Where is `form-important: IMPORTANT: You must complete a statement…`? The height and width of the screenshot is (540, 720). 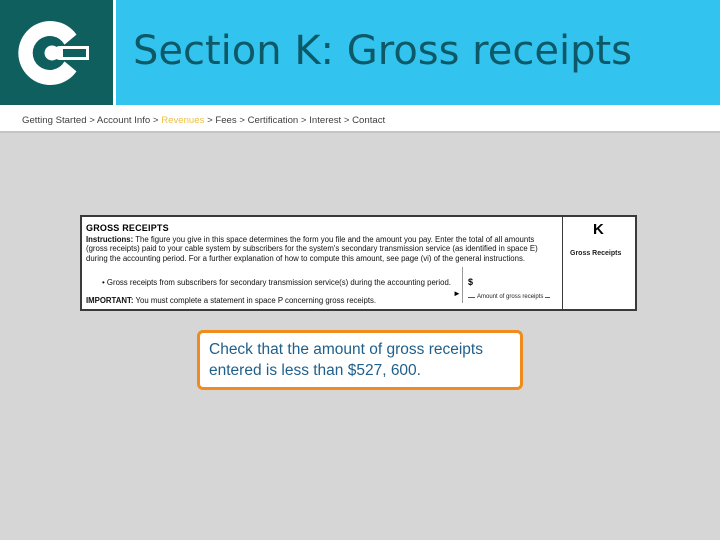 form-important: IMPORTANT: You must complete a statement… is located at coordinates (231, 300).